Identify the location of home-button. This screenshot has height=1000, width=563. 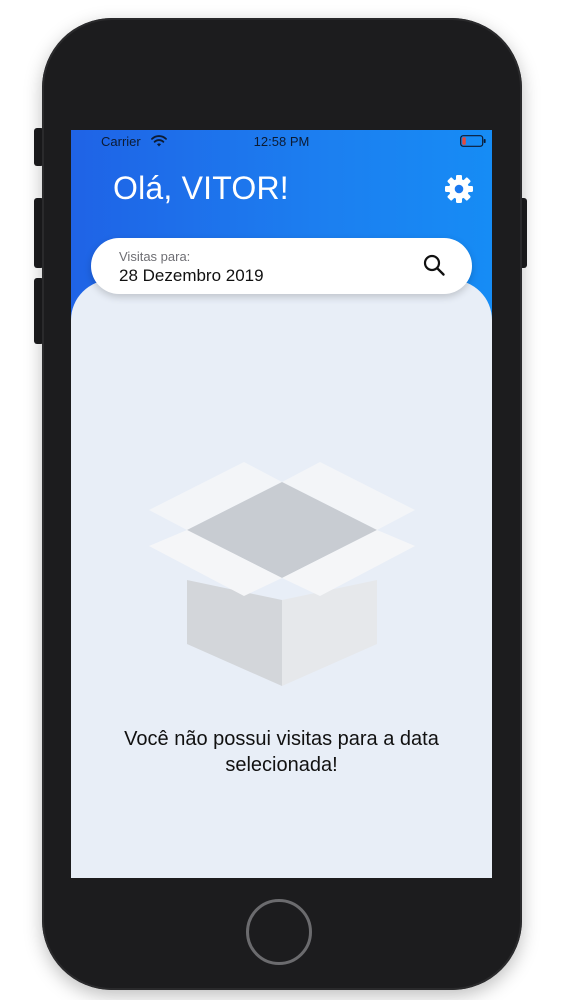
(279, 932).